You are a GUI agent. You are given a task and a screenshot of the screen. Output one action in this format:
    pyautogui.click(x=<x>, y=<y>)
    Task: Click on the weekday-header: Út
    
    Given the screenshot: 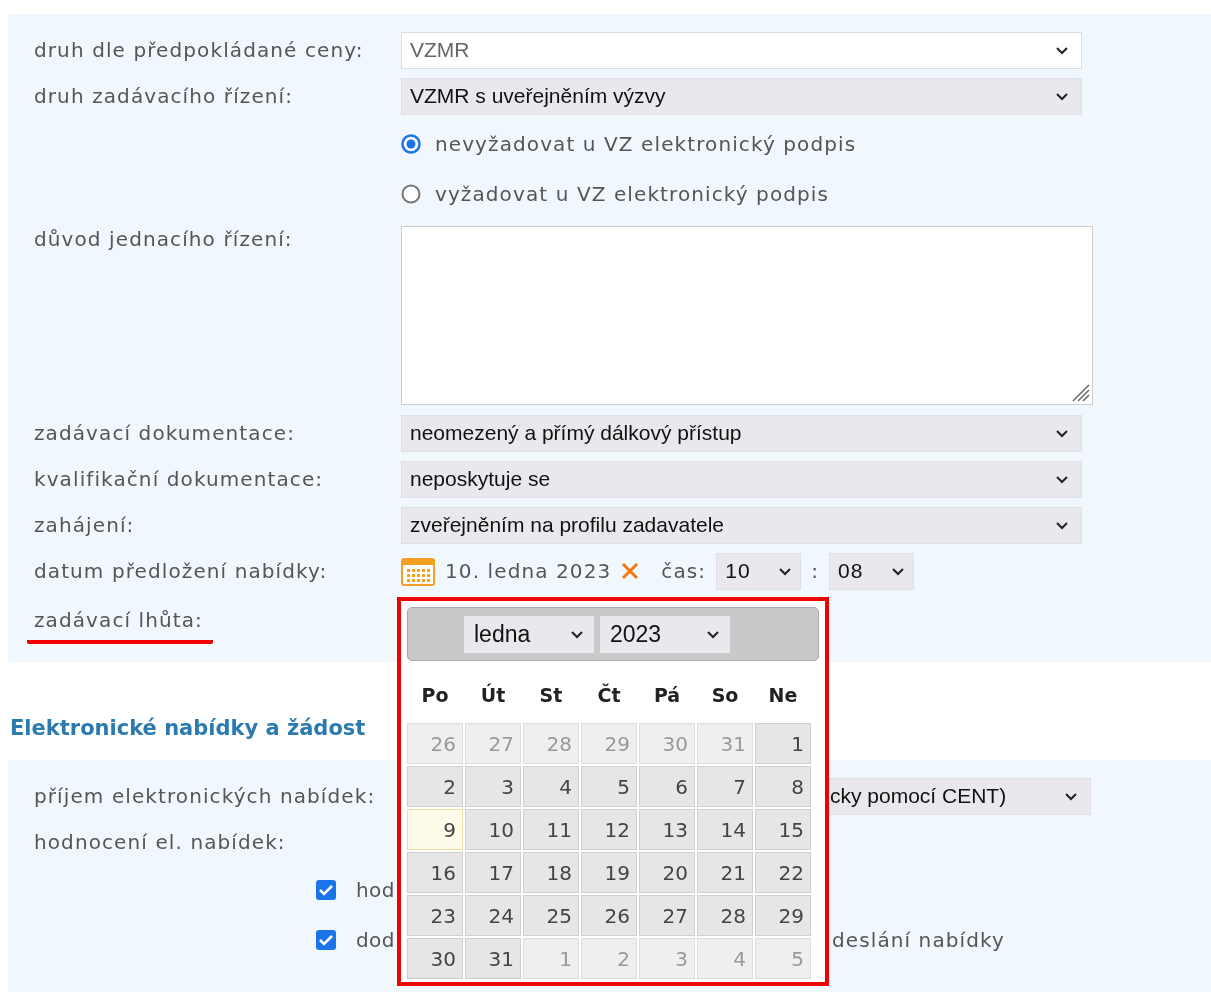 What is the action you would take?
    pyautogui.click(x=493, y=695)
    